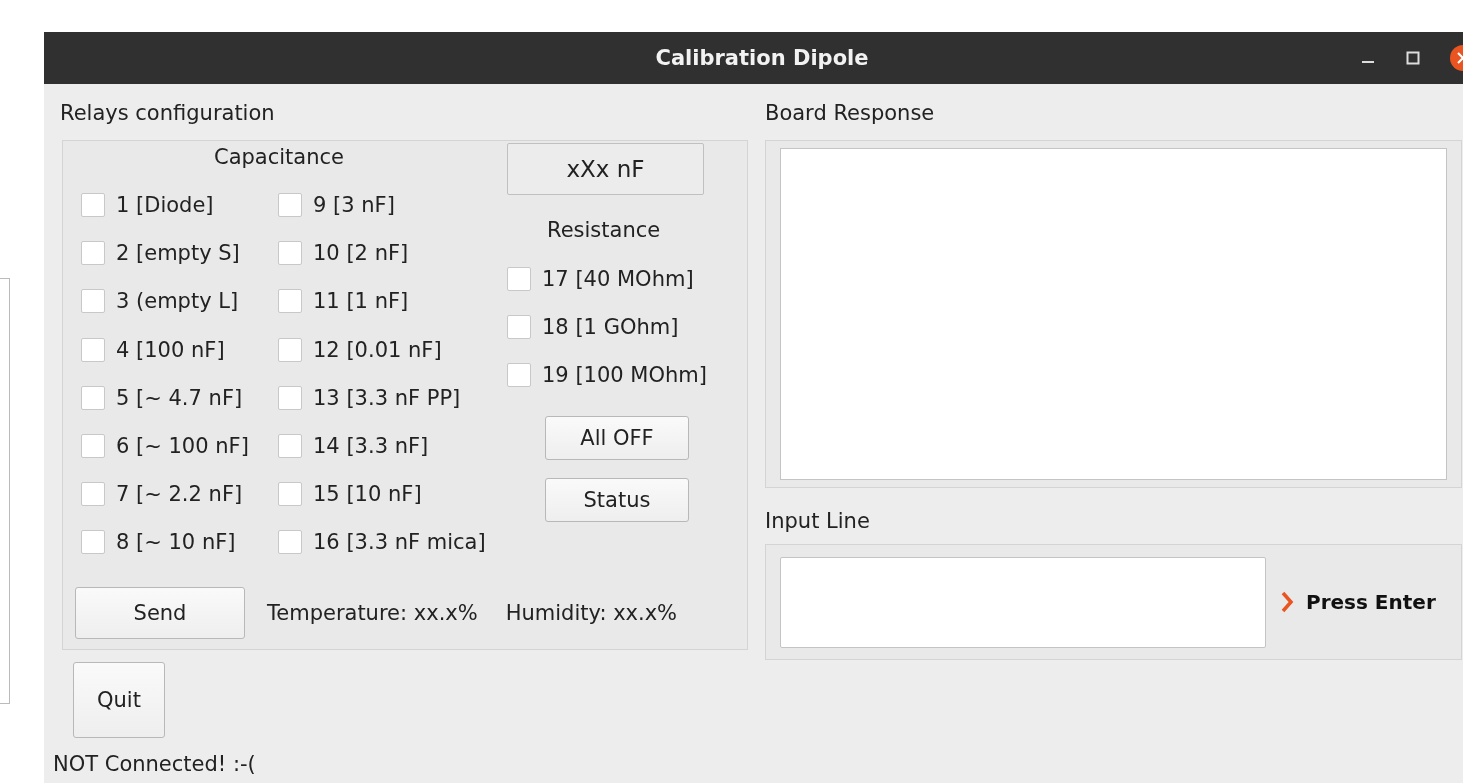  Describe the element at coordinates (155, 764) in the screenshot. I see `connection-status: NOT Connected! :-(` at that location.